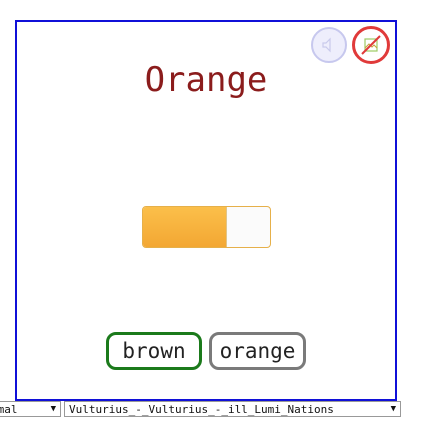  Describe the element at coordinates (206, 80) in the screenshot. I see `word-title: Orange` at that location.